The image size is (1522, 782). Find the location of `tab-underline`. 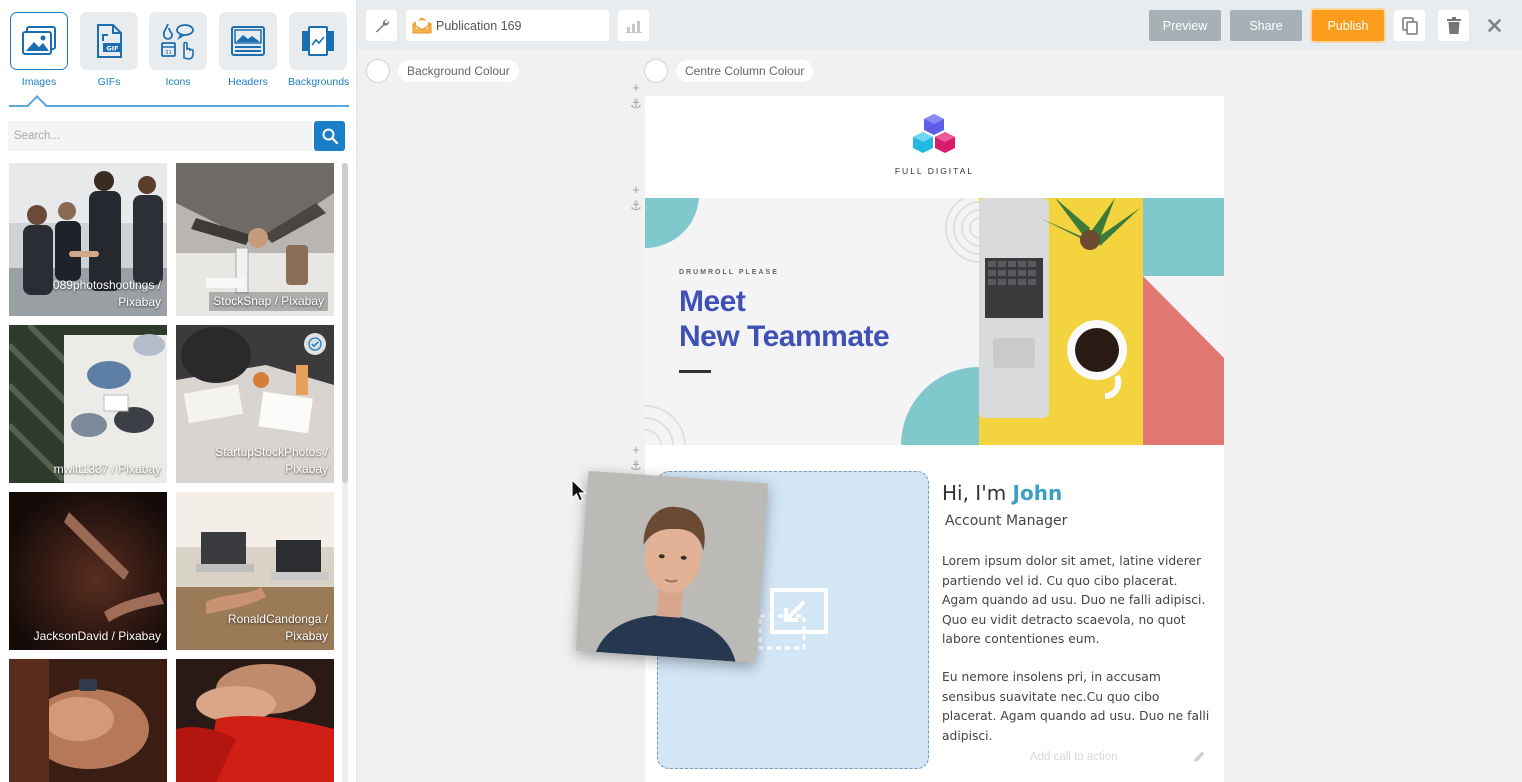

tab-underline is located at coordinates (179, 106).